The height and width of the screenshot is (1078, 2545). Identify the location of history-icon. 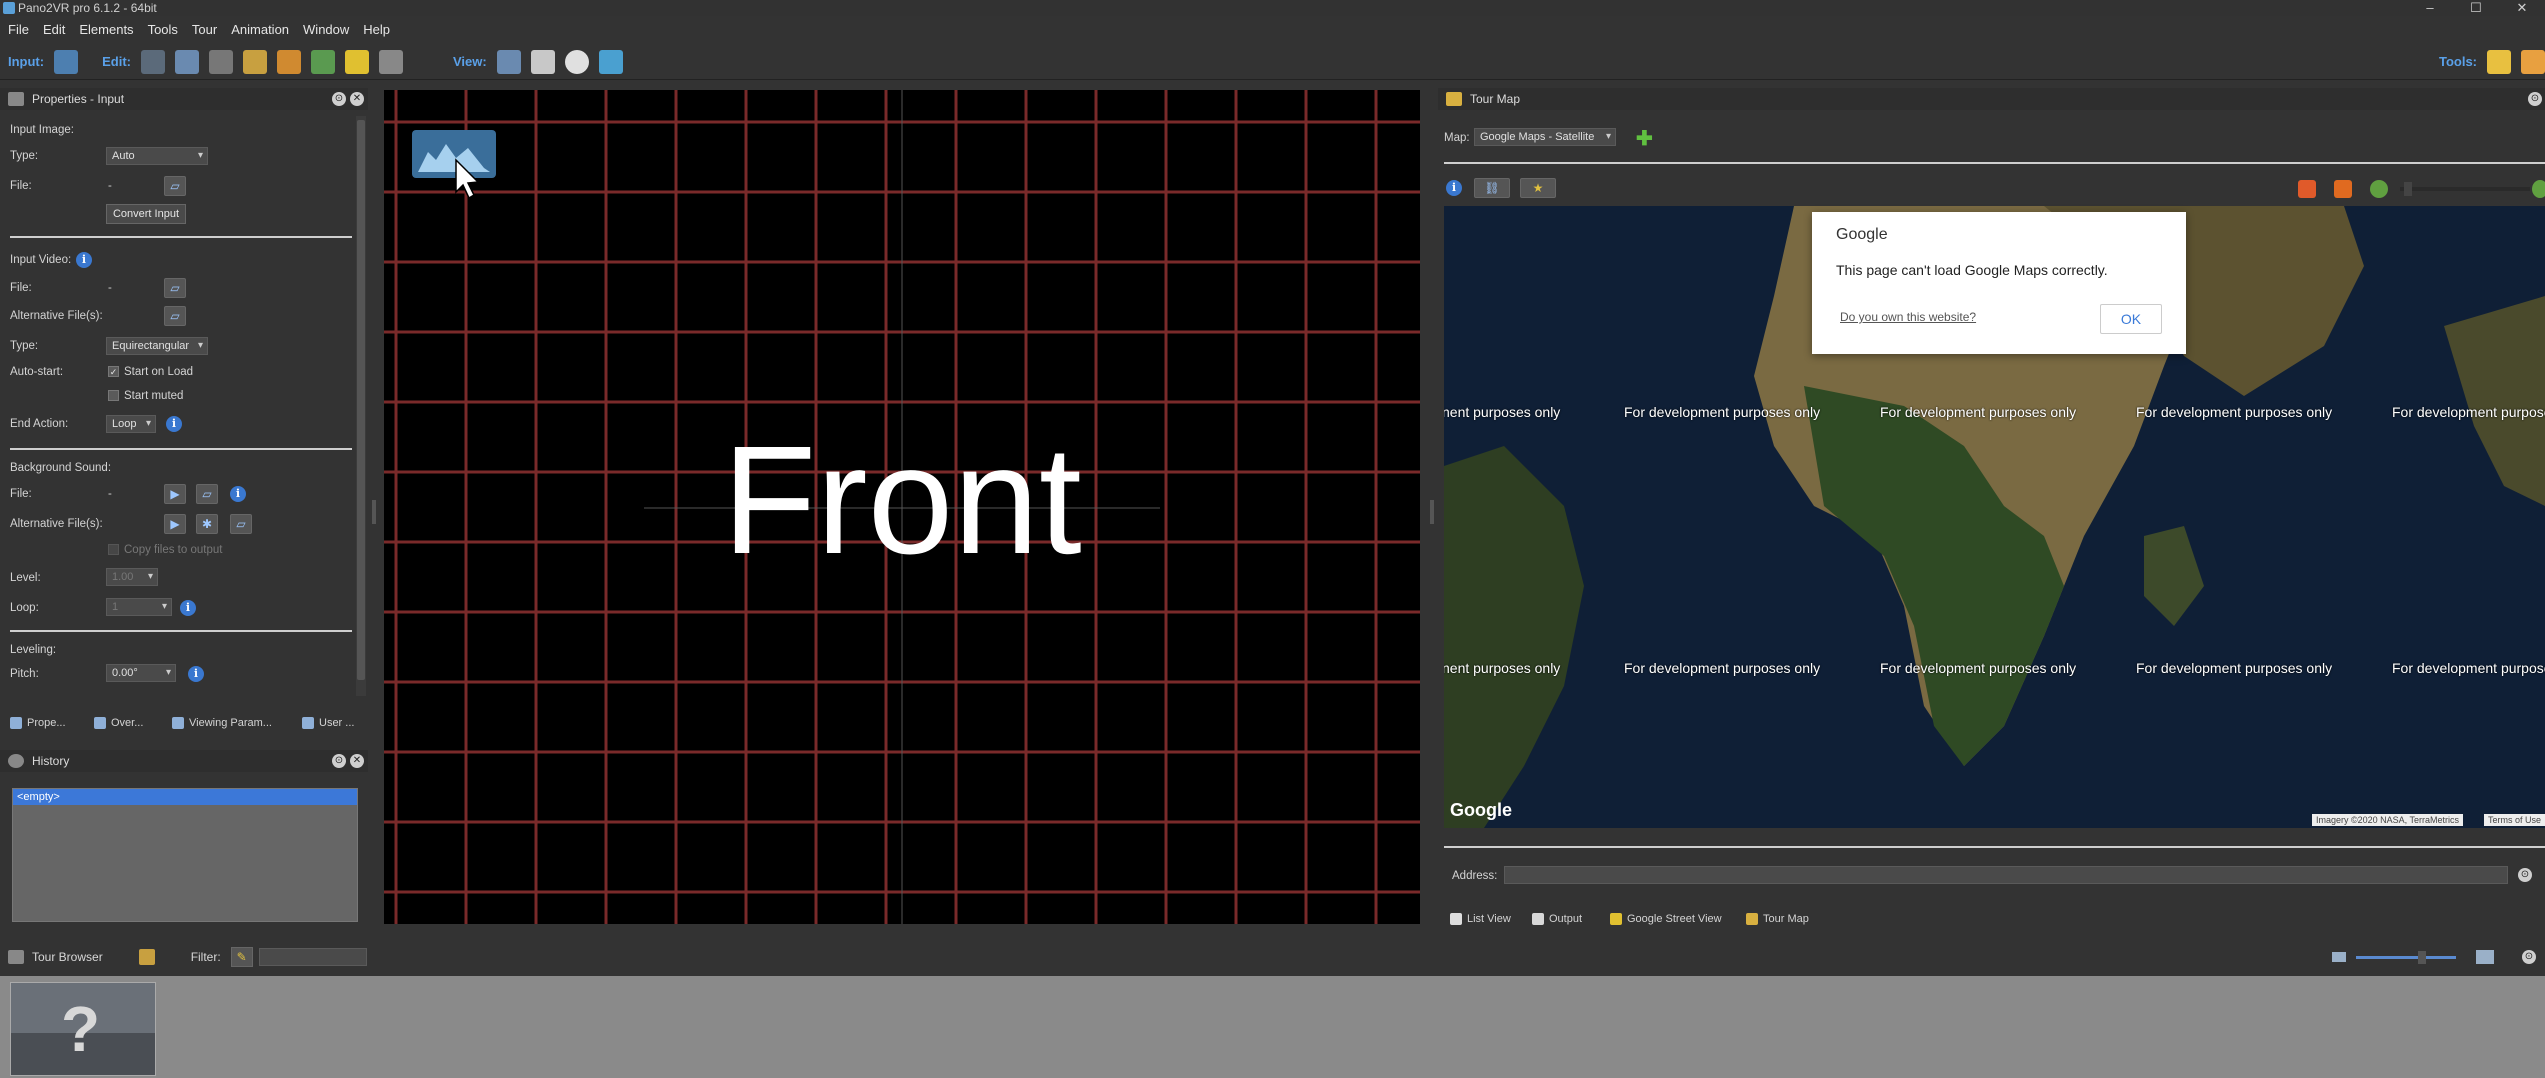
(16, 761).